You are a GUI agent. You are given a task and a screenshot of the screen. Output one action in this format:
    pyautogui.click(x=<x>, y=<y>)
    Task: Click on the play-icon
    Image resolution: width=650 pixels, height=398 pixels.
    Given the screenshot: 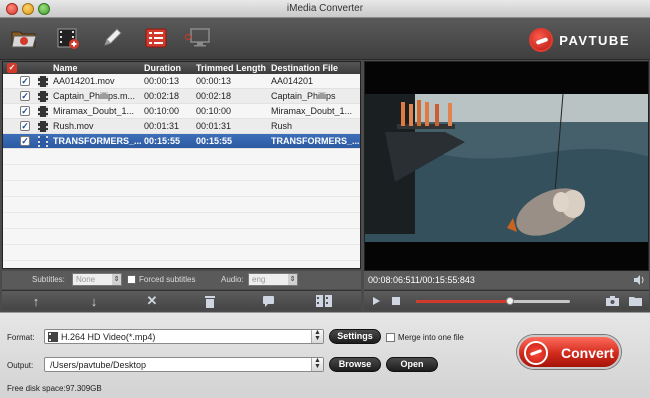 What is the action you would take?
    pyautogui.click(x=376, y=301)
    